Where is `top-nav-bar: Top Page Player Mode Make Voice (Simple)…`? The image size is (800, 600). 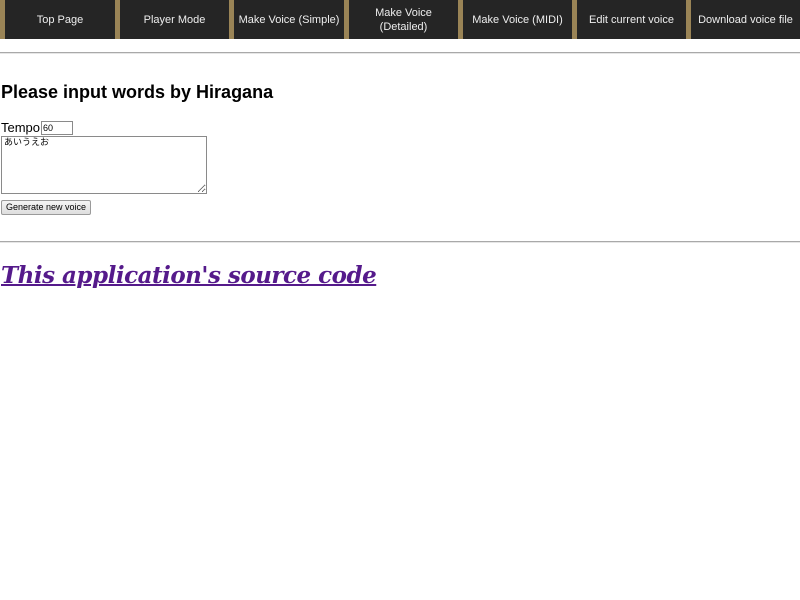 top-nav-bar: Top Page Player Mode Make Voice (Simple)… is located at coordinates (400, 19).